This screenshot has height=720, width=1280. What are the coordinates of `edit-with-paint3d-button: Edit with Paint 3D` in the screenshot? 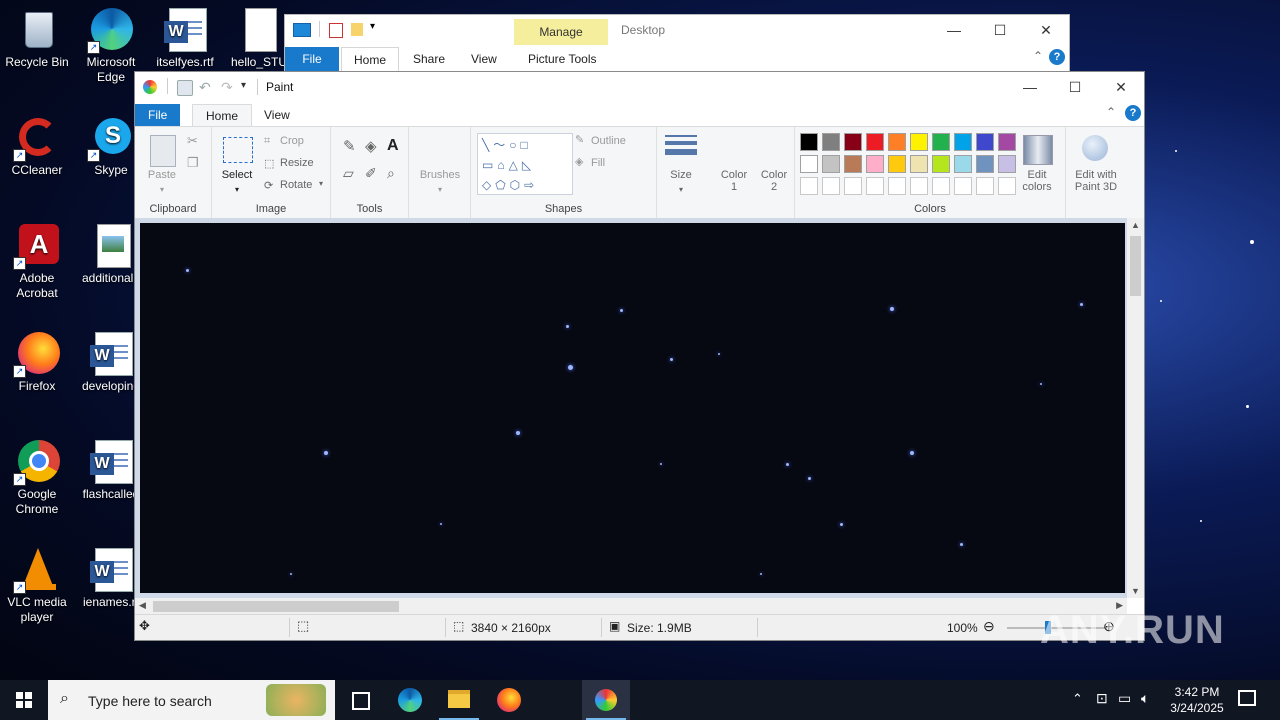 It's located at (1096, 181).